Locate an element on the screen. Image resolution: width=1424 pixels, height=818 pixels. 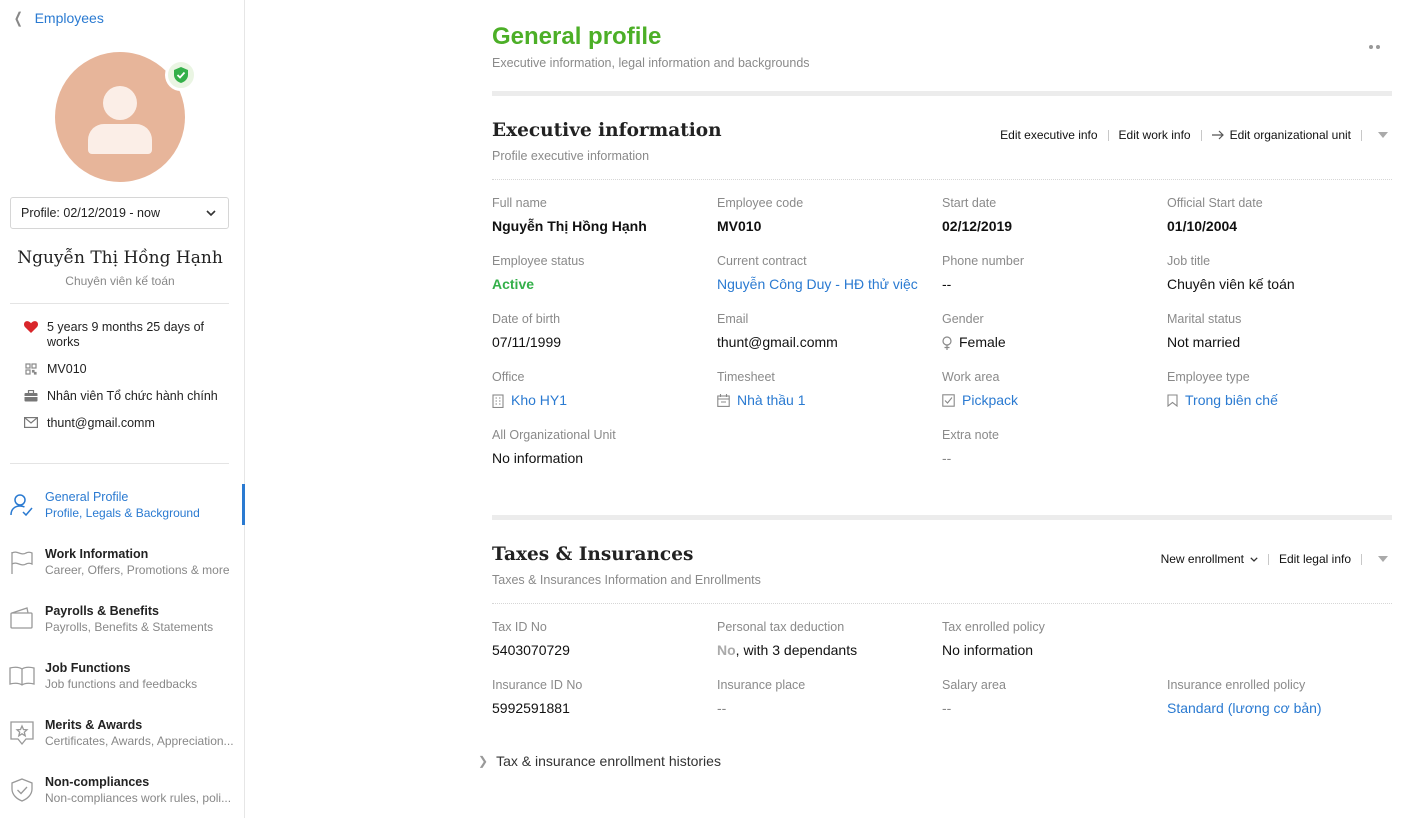
ellipsis-icon is located at coordinates (1374, 47).